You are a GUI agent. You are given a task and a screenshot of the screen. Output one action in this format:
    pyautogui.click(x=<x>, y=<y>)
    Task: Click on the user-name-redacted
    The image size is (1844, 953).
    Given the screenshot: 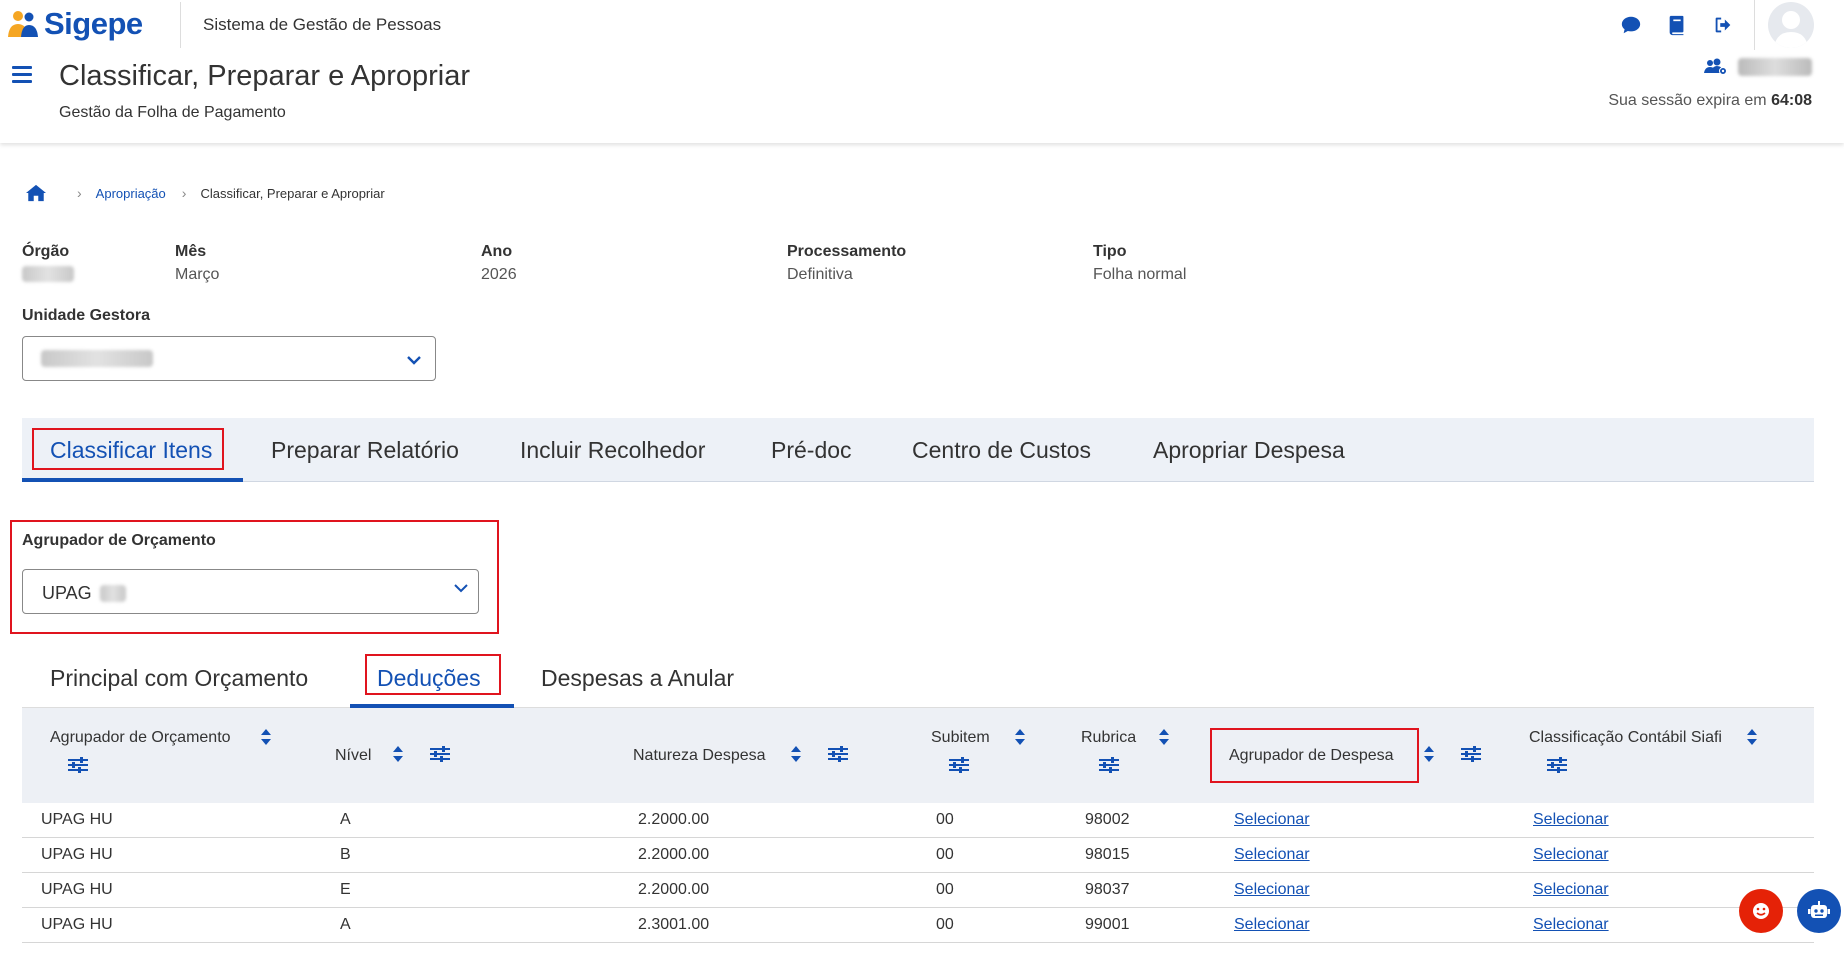 What is the action you would take?
    pyautogui.click(x=1775, y=67)
    